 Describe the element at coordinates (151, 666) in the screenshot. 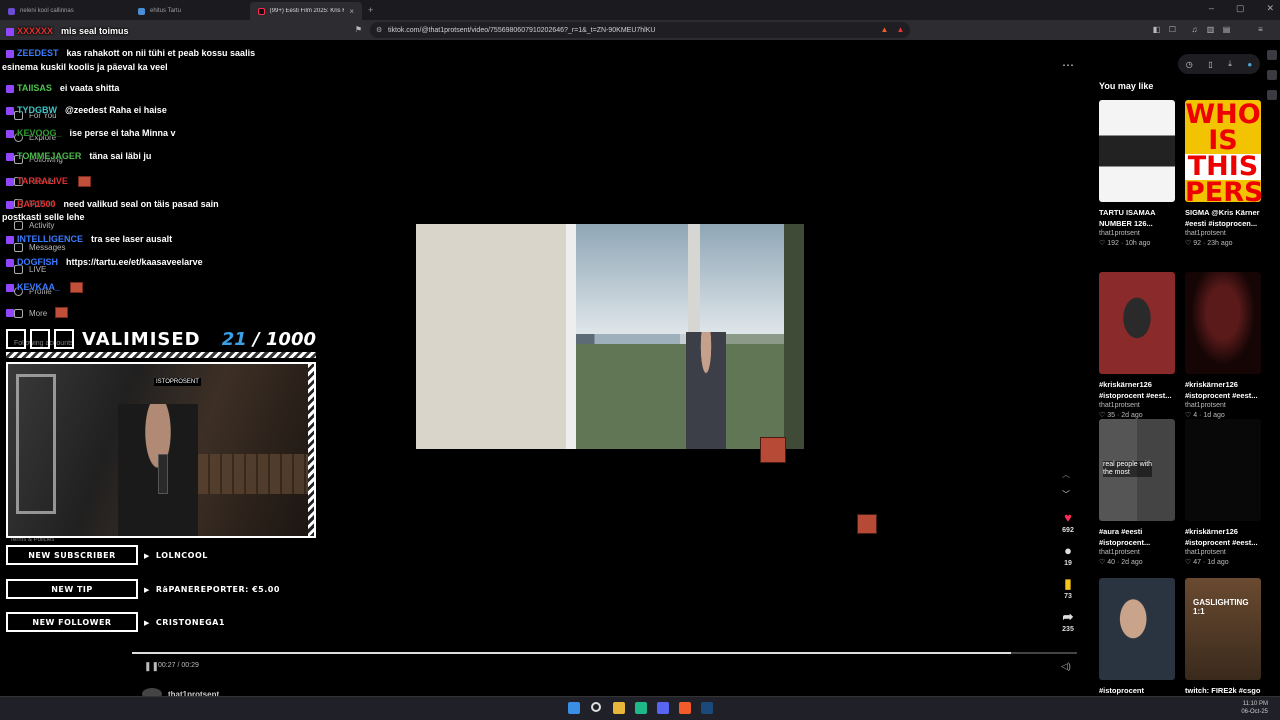

I see `pause-icon: ❚❚` at that location.